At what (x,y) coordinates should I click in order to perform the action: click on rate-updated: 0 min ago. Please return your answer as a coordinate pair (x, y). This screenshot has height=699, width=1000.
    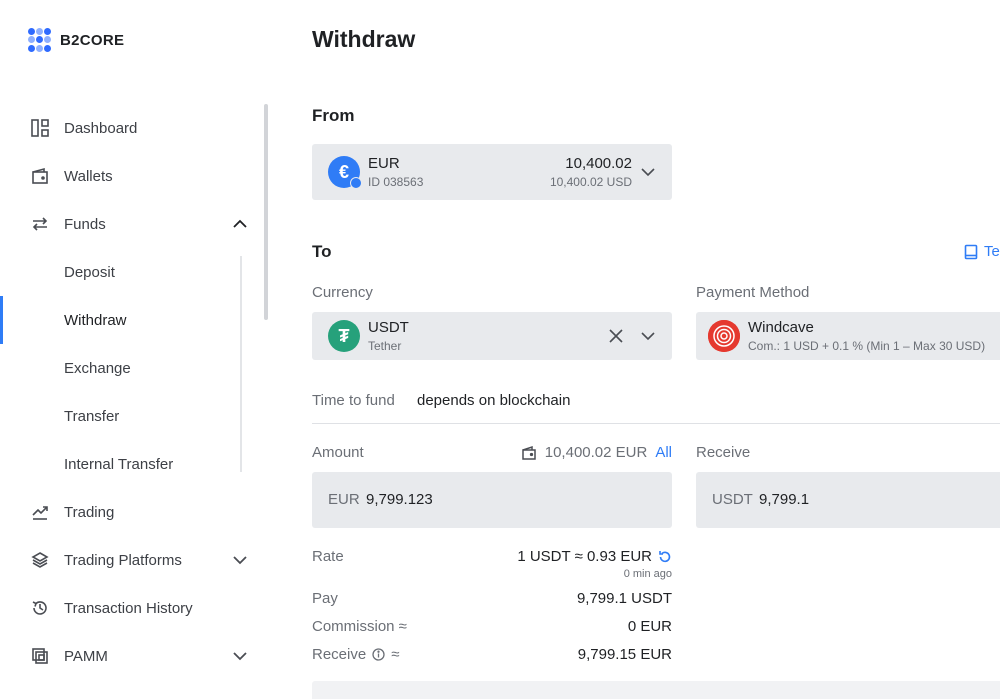
    Looking at the image, I should click on (647, 574).